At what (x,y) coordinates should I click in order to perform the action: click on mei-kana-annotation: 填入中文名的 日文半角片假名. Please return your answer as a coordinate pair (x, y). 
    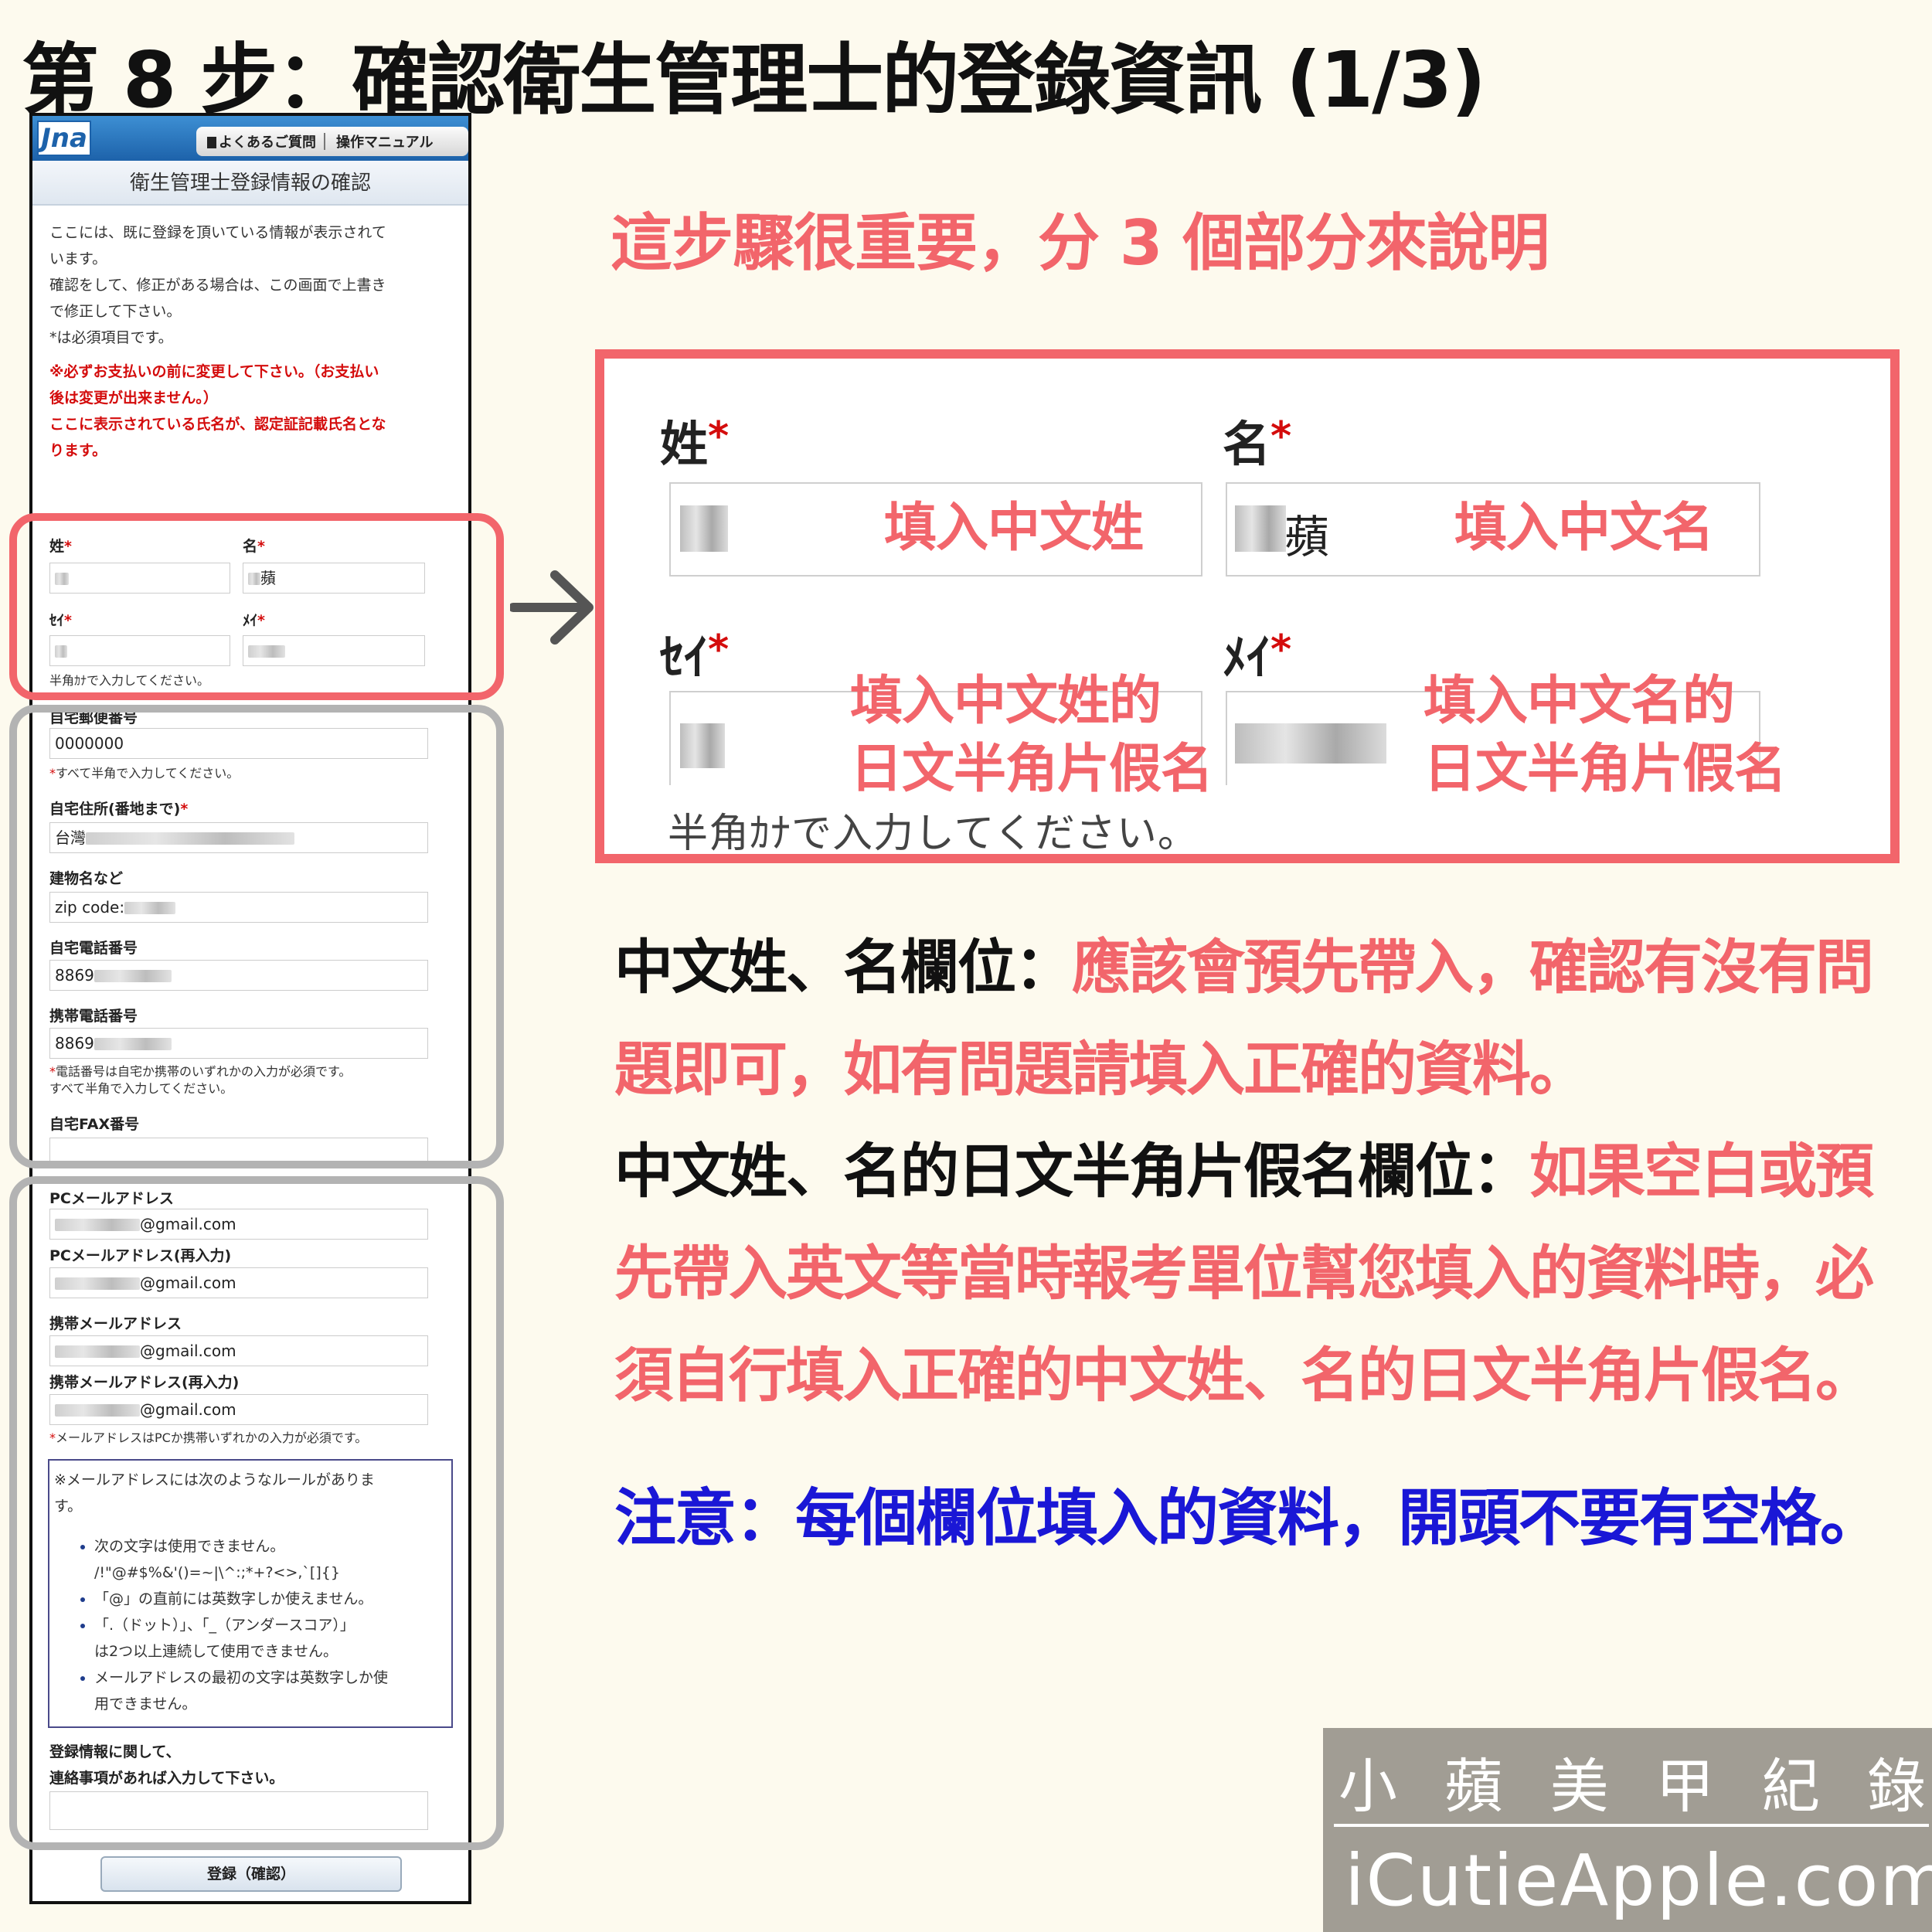
    Looking at the image, I should click on (1605, 735).